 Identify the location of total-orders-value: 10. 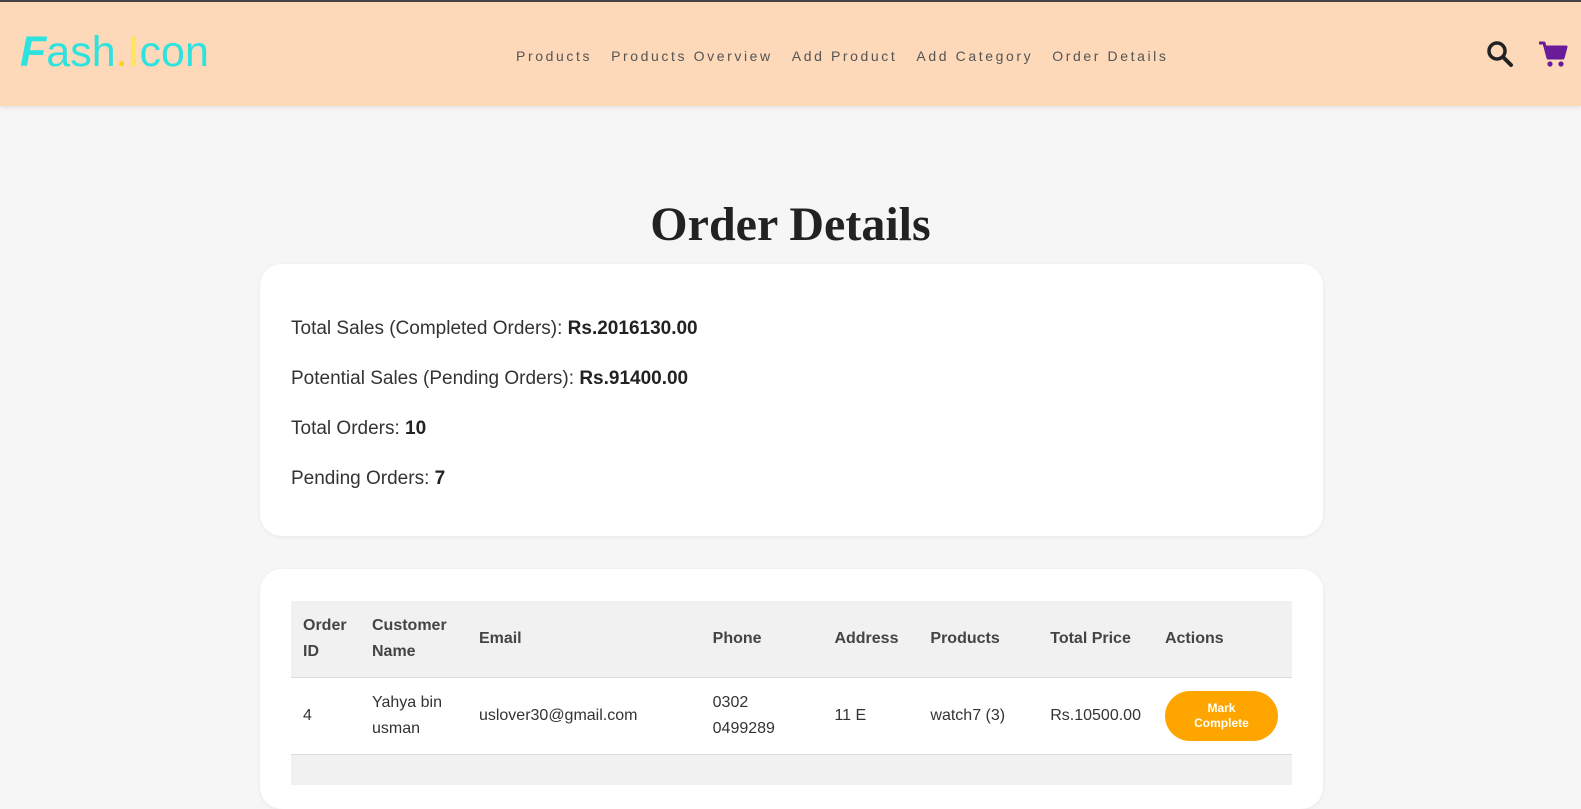
(416, 428).